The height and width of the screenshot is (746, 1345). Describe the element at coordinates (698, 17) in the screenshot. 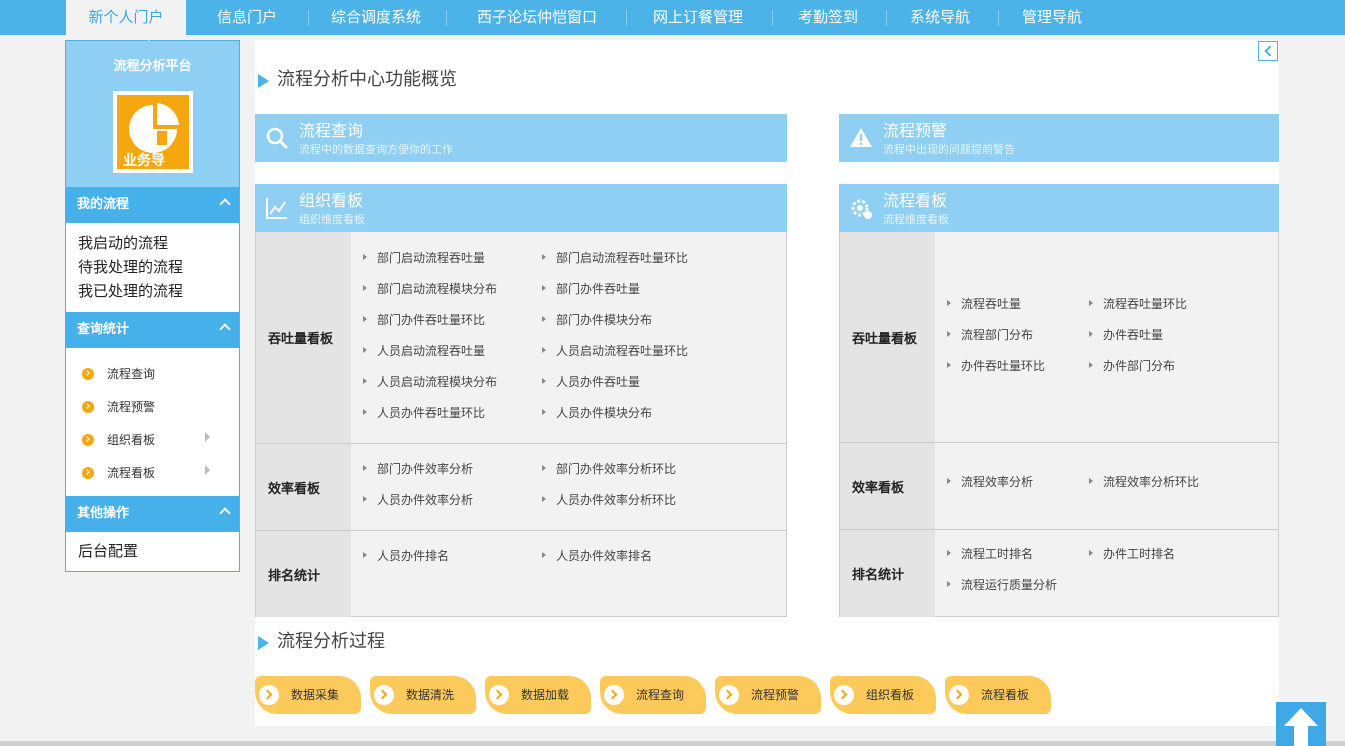

I see `nav-item-ordering: 网上订餐管理` at that location.